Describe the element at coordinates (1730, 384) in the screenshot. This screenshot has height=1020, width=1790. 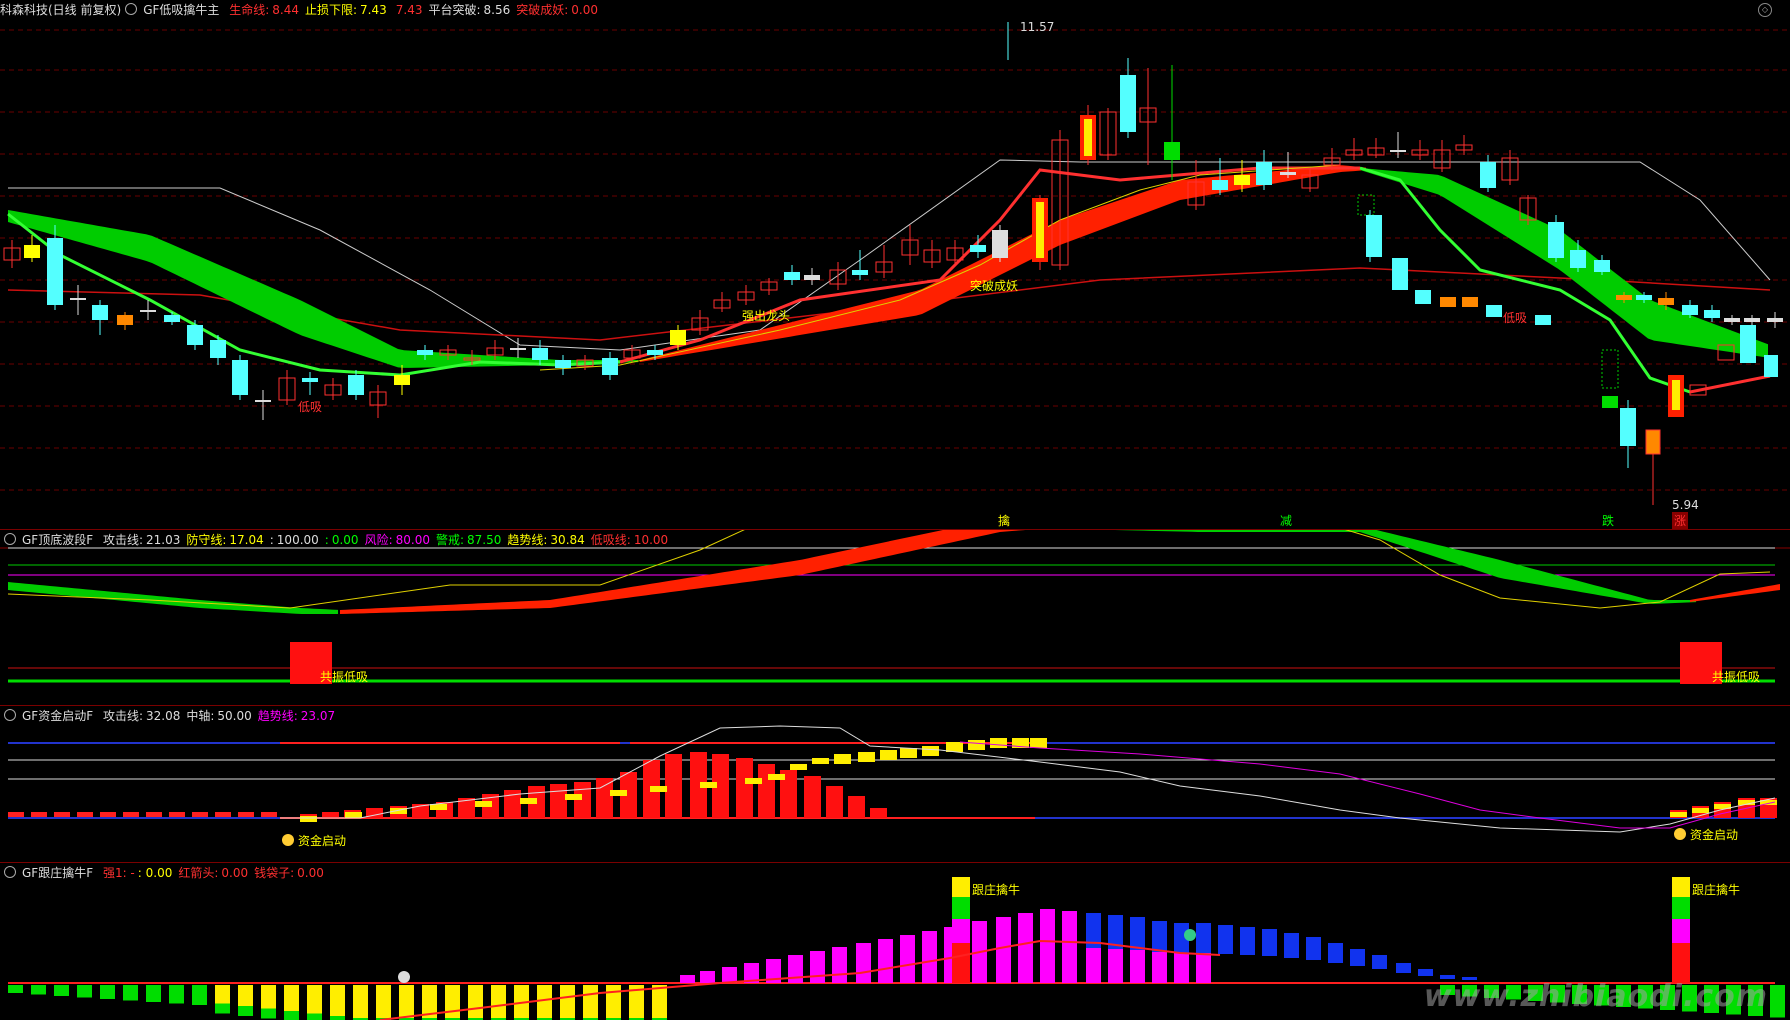
I see `fast-line-tail` at that location.